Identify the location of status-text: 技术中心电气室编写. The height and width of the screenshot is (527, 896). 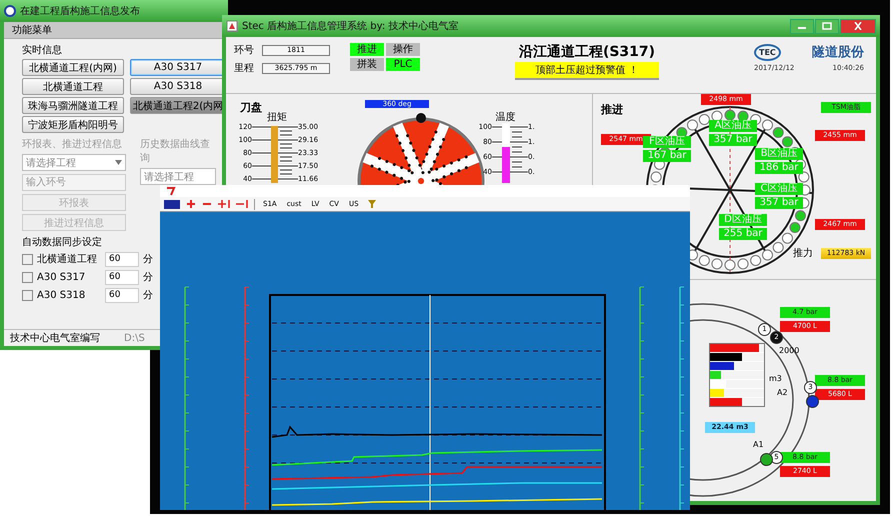
(55, 338).